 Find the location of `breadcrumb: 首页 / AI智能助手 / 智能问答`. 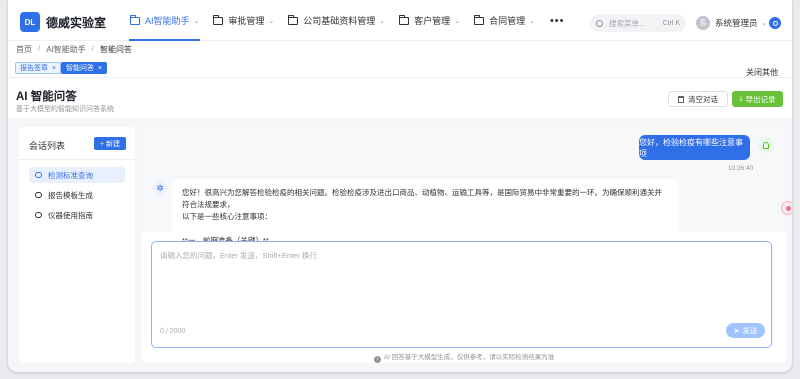

breadcrumb: 首页 / AI智能助手 / 智能问答 is located at coordinates (74, 49).